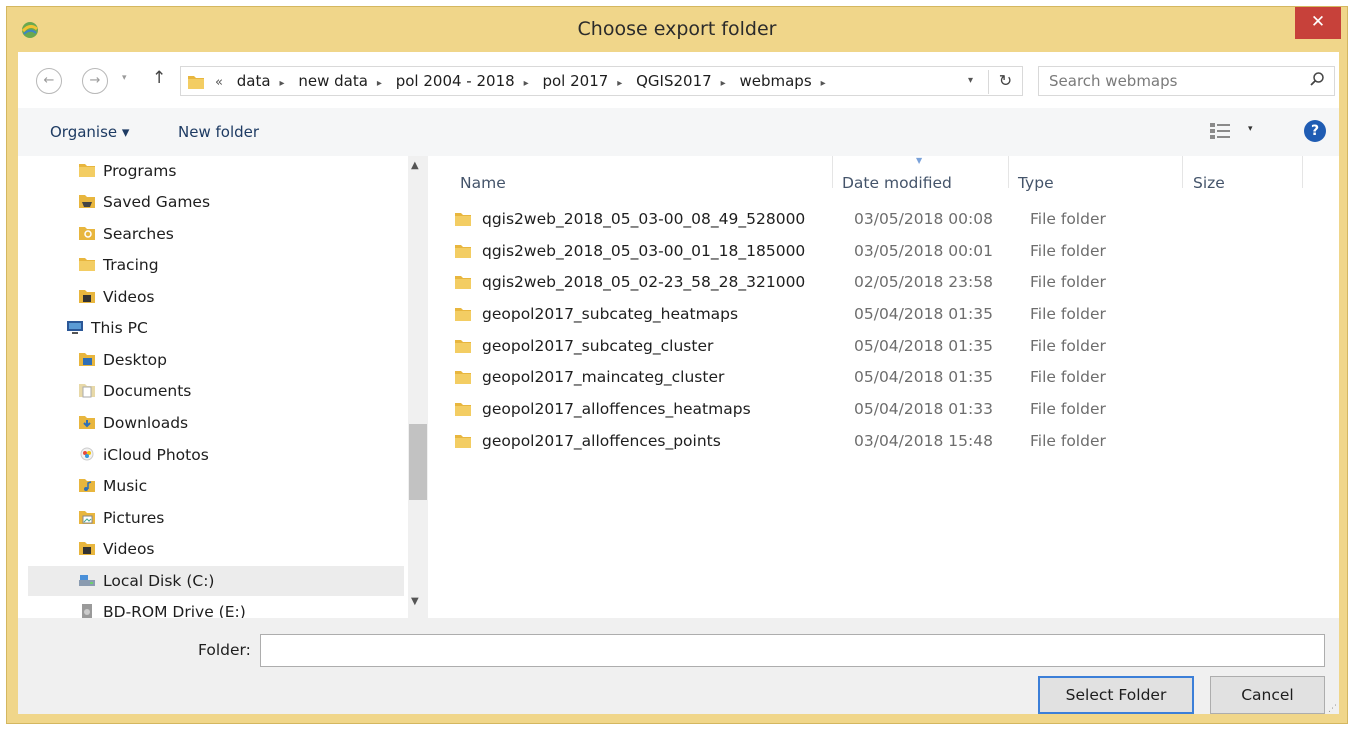 The height and width of the screenshot is (730, 1354). Describe the element at coordinates (116, 549) in the screenshot. I see `sidebar-item-videos-2: Videos` at that location.